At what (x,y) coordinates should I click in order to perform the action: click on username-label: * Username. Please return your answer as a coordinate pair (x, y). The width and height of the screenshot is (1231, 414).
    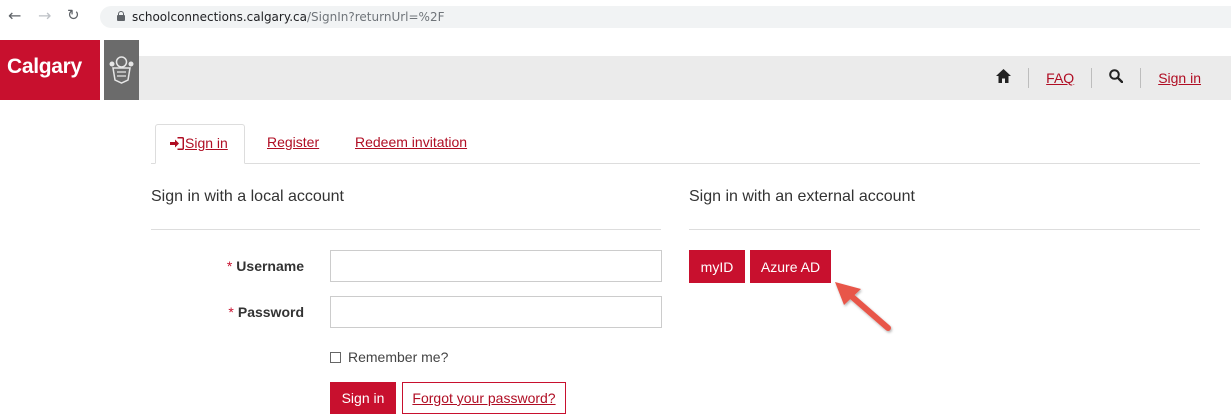
    Looking at the image, I should click on (239, 266).